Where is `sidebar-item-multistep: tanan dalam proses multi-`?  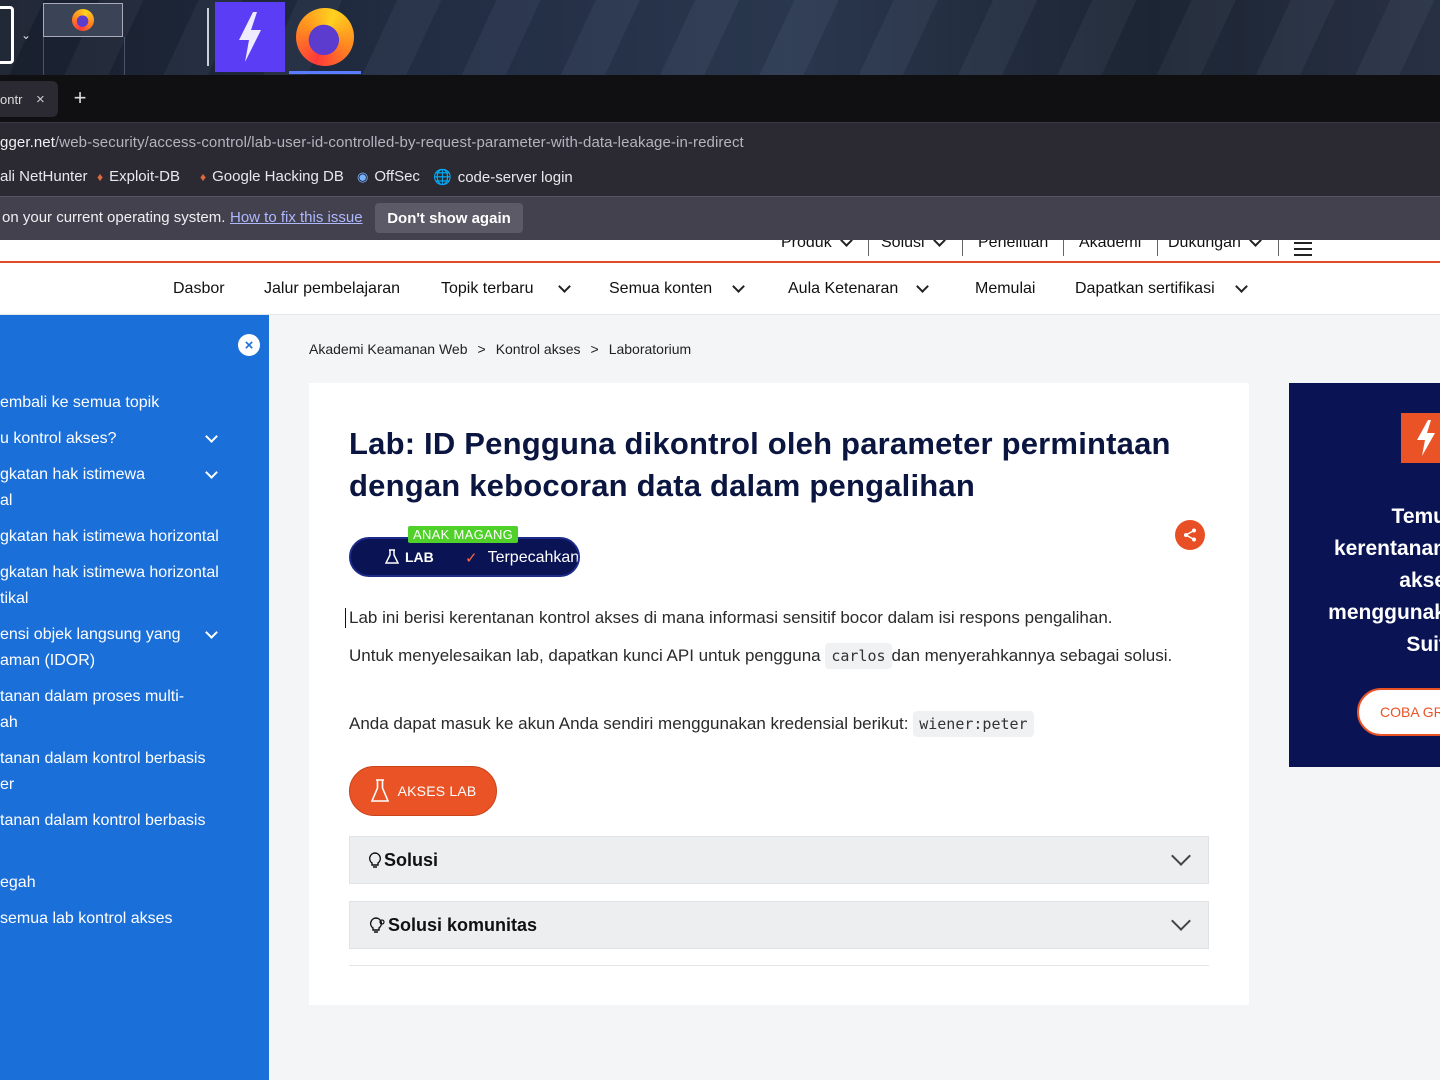 sidebar-item-multistep: tanan dalam proses multi- is located at coordinates (115, 697).